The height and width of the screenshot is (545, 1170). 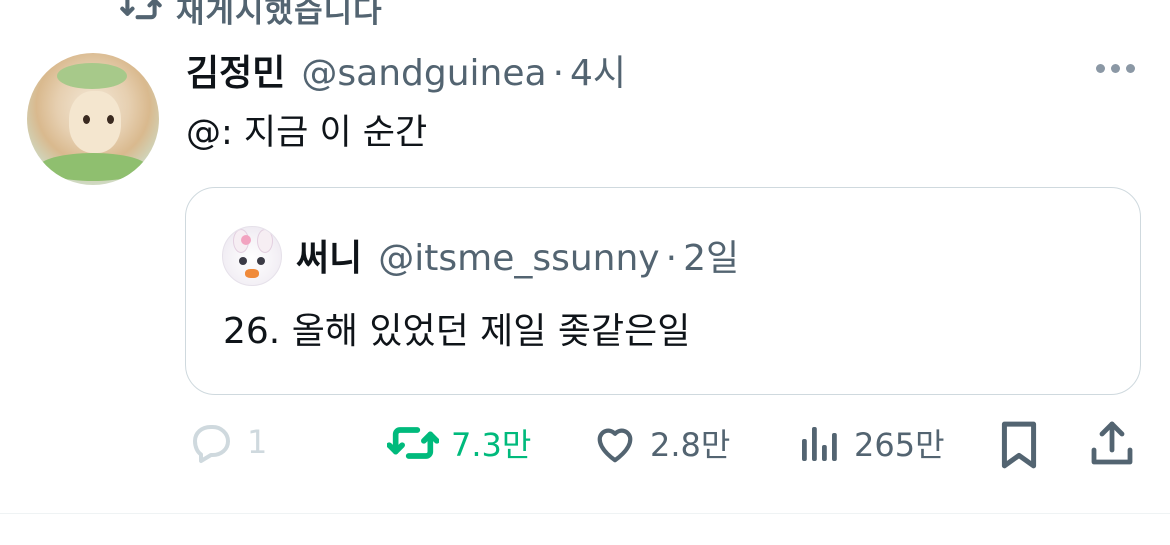 What do you see at coordinates (257, 442) in the screenshot?
I see `reply-count: 1` at bounding box center [257, 442].